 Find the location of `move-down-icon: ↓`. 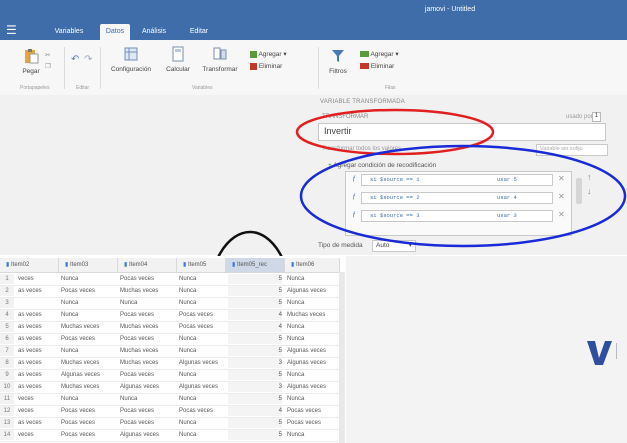

move-down-icon: ↓ is located at coordinates (589, 191).